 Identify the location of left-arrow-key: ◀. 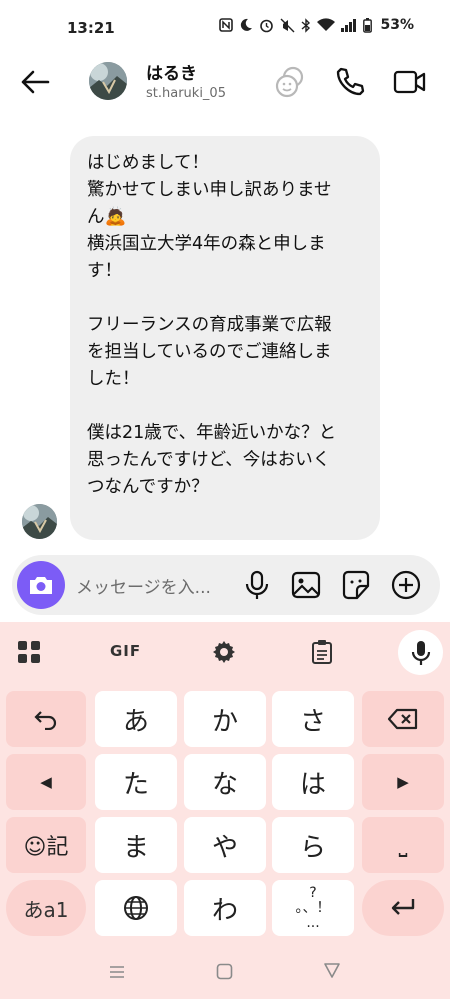
(46, 782).